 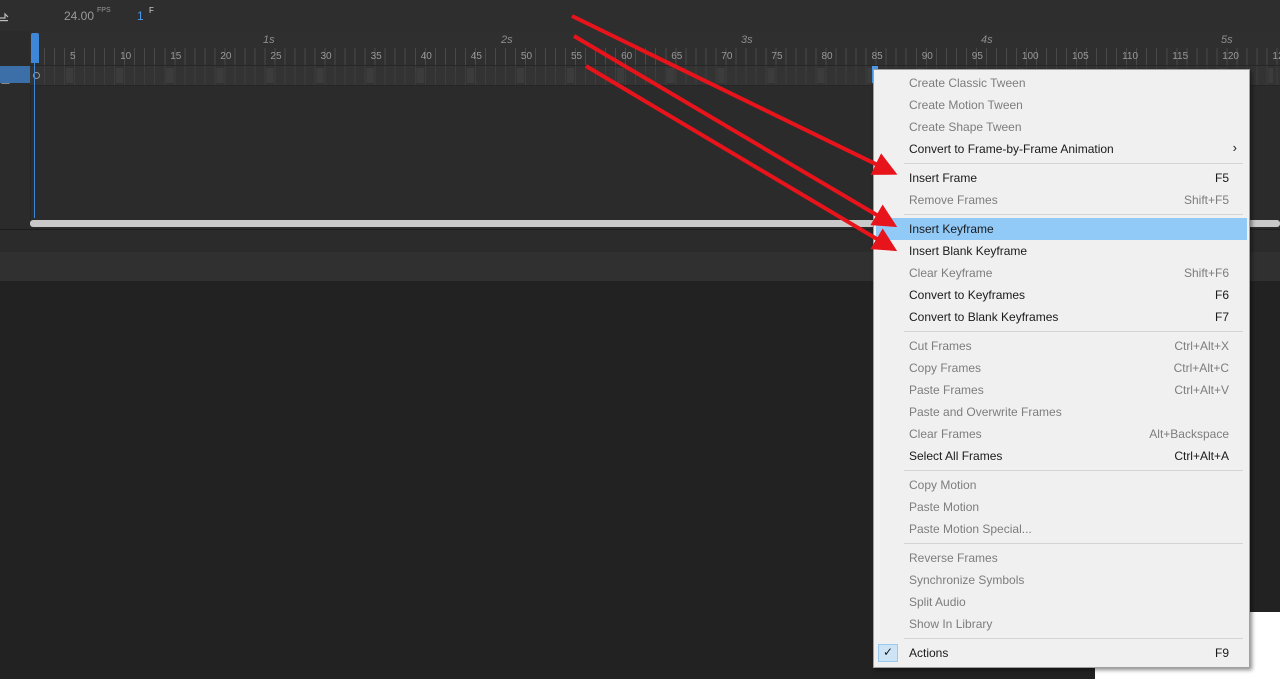 I want to click on frame-number: 35, so click(x=376, y=56).